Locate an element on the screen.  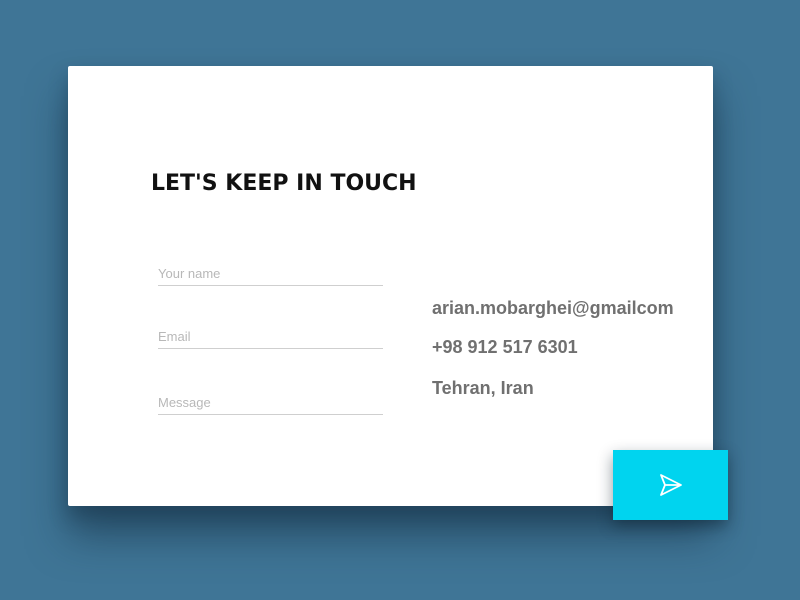
send-button is located at coordinates (670, 485).